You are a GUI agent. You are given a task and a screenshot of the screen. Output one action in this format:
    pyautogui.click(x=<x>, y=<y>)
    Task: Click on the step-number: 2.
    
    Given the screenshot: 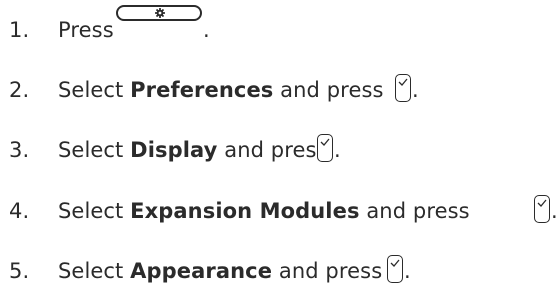 What is the action you would take?
    pyautogui.click(x=19, y=90)
    